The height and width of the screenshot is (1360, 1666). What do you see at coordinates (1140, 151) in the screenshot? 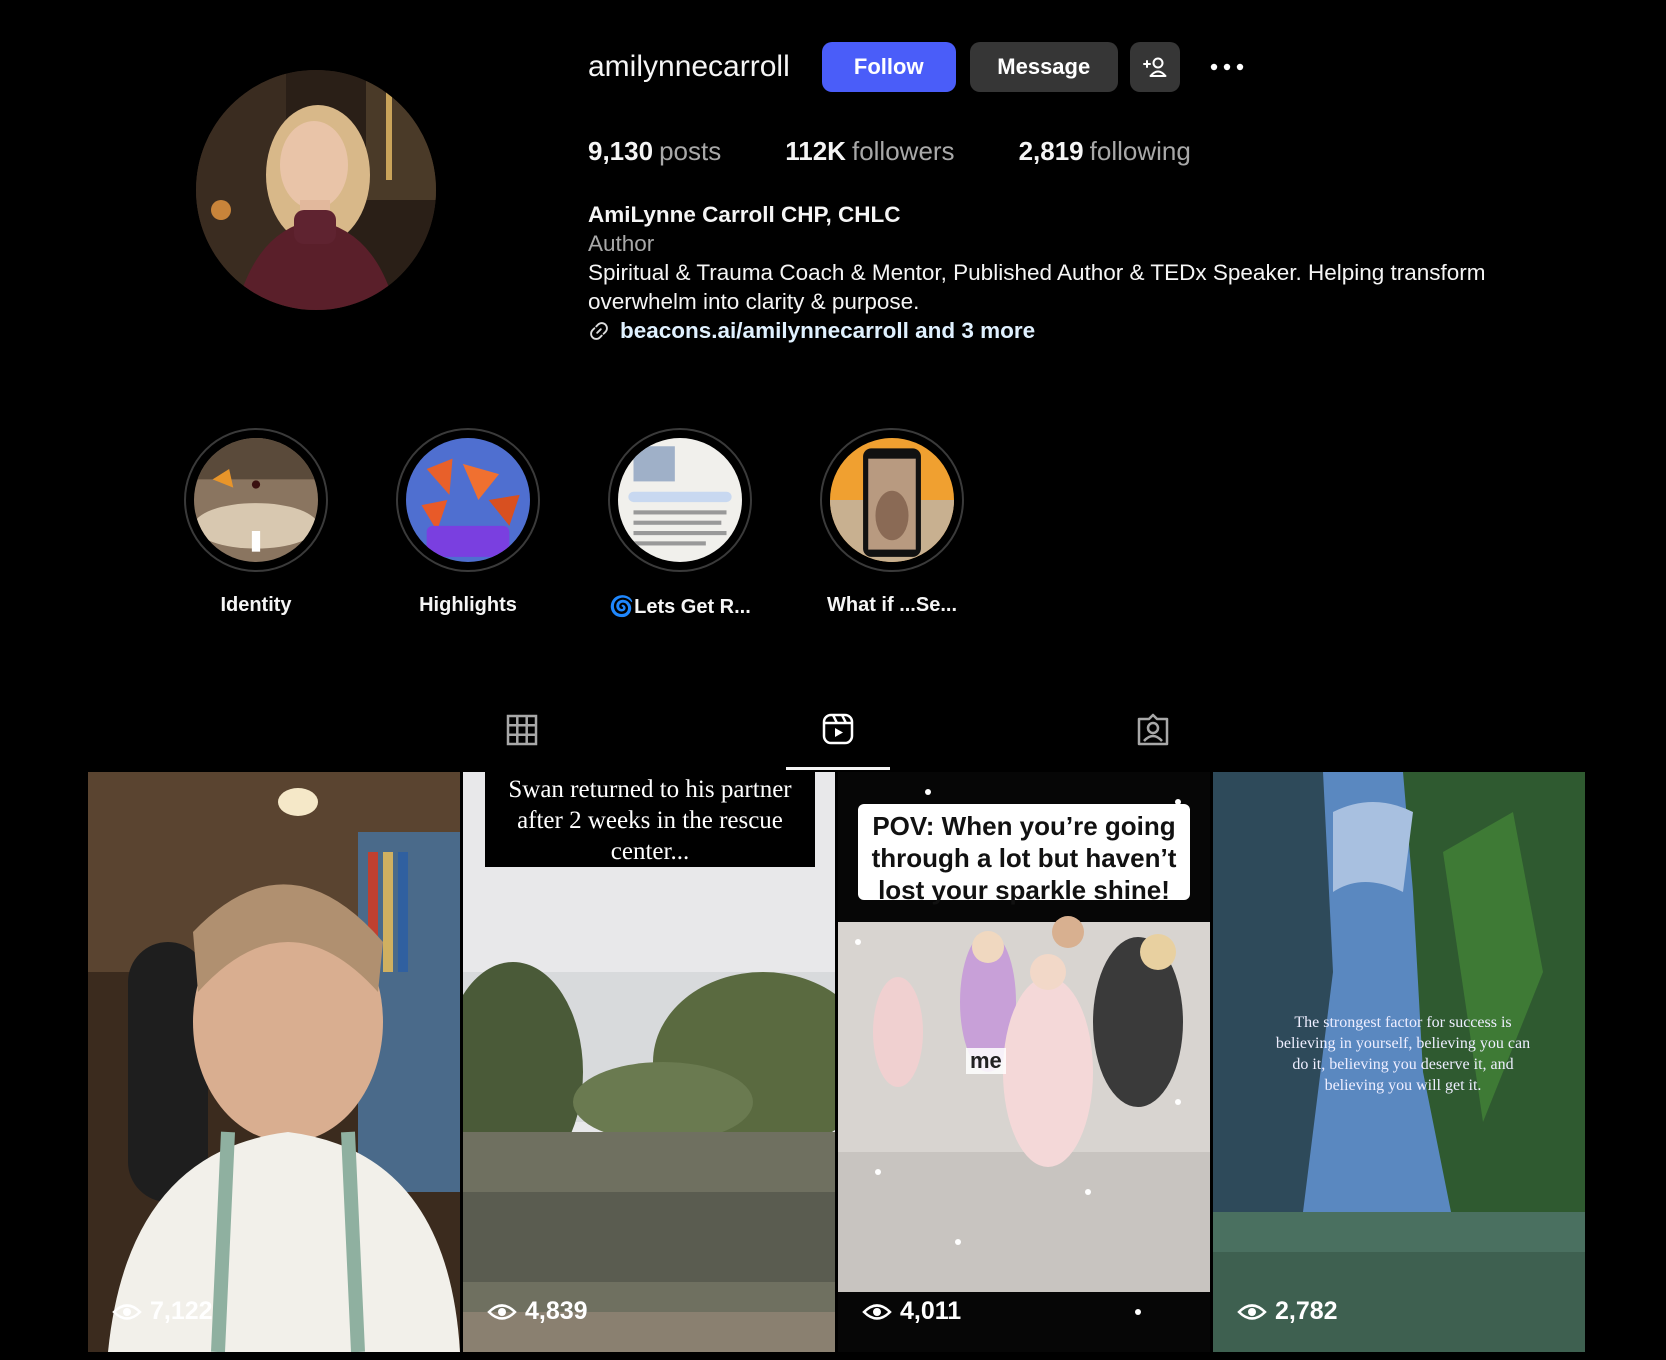
I see `following-label: following` at bounding box center [1140, 151].